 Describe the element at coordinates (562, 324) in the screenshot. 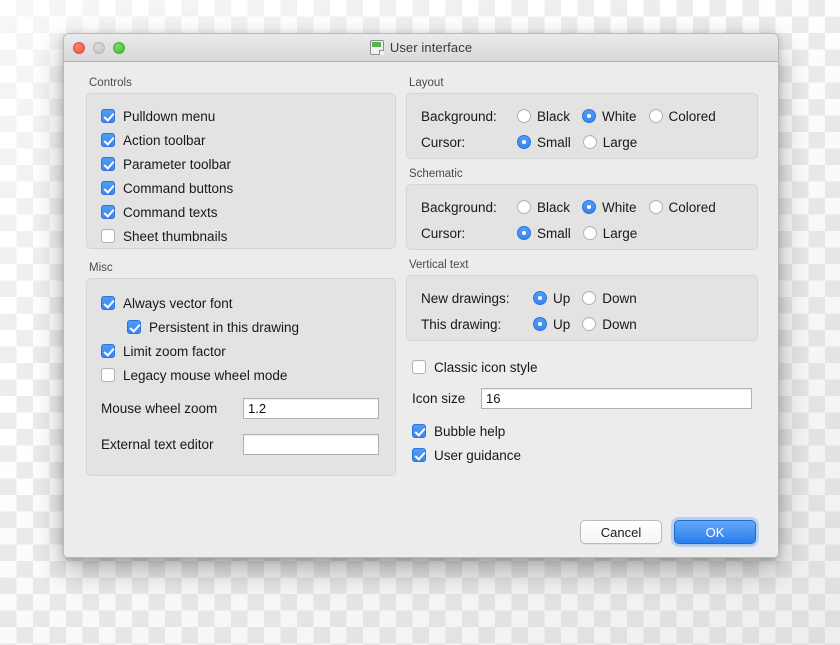

I see `radio-label-this-drawing-up: Up` at that location.